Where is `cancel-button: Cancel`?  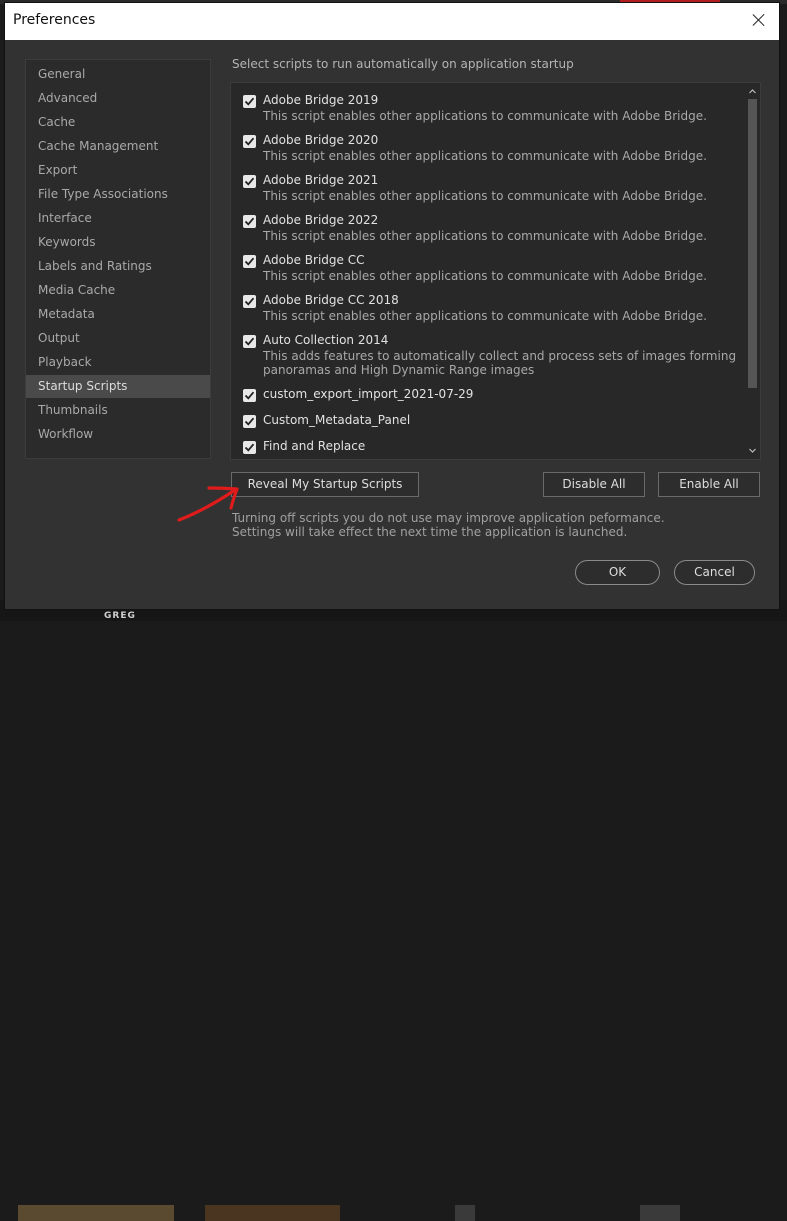
cancel-button: Cancel is located at coordinates (714, 572).